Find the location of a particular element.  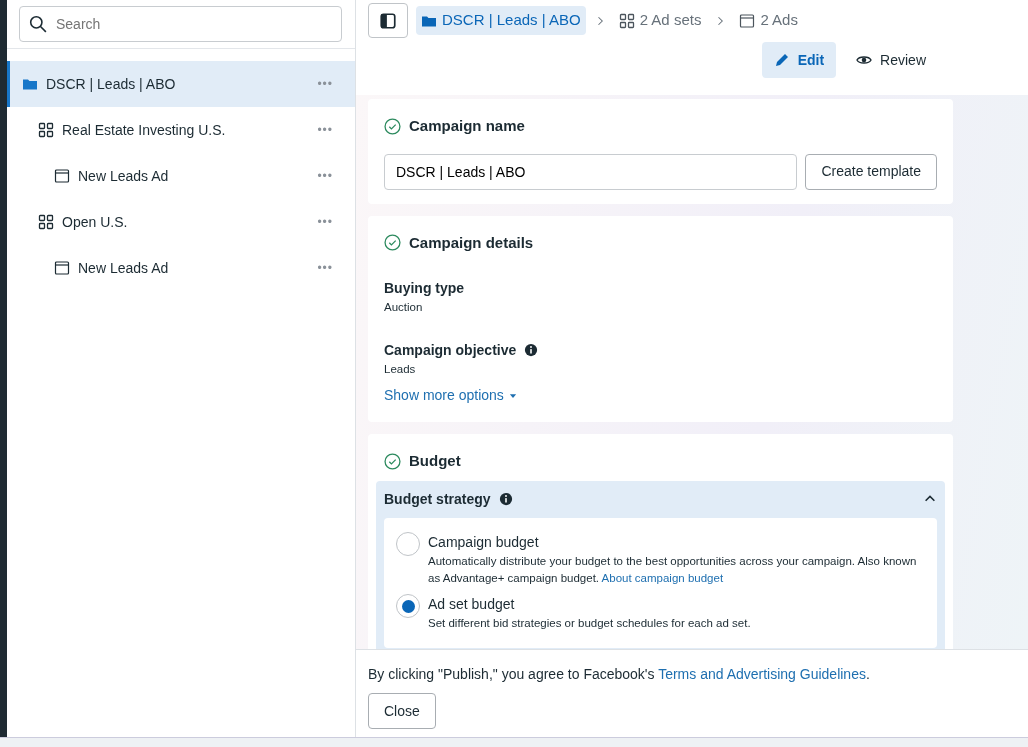

create-template-button: Create template is located at coordinates (871, 171).